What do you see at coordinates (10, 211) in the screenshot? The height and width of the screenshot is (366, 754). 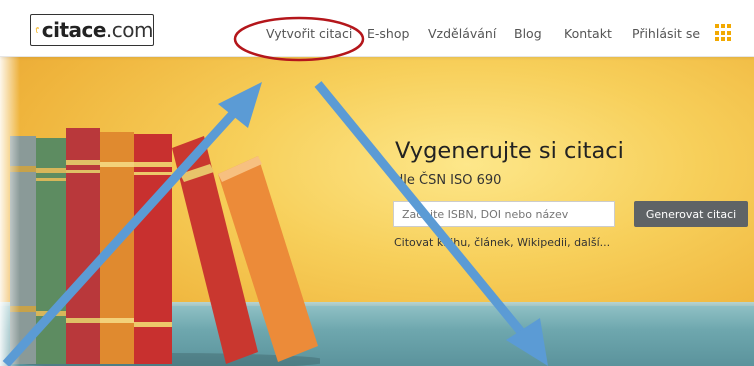 I see `edge-fade` at bounding box center [10, 211].